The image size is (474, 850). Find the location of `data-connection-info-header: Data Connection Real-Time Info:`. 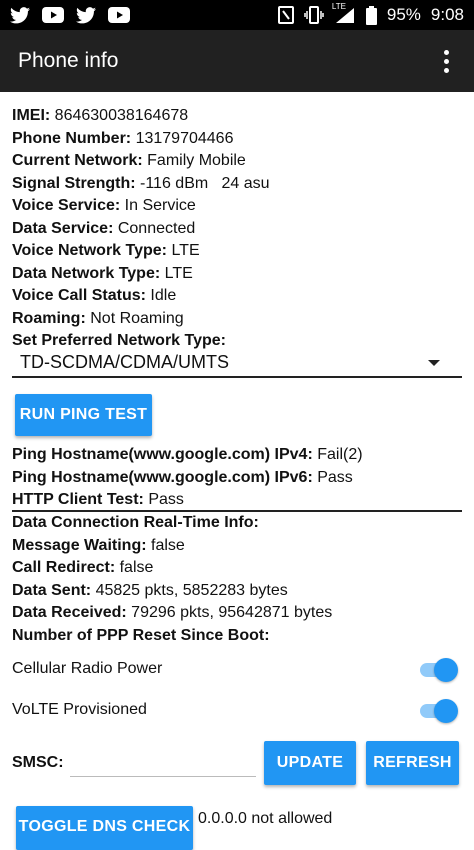

data-connection-info-header: Data Connection Real-Time Info: is located at coordinates (135, 522).